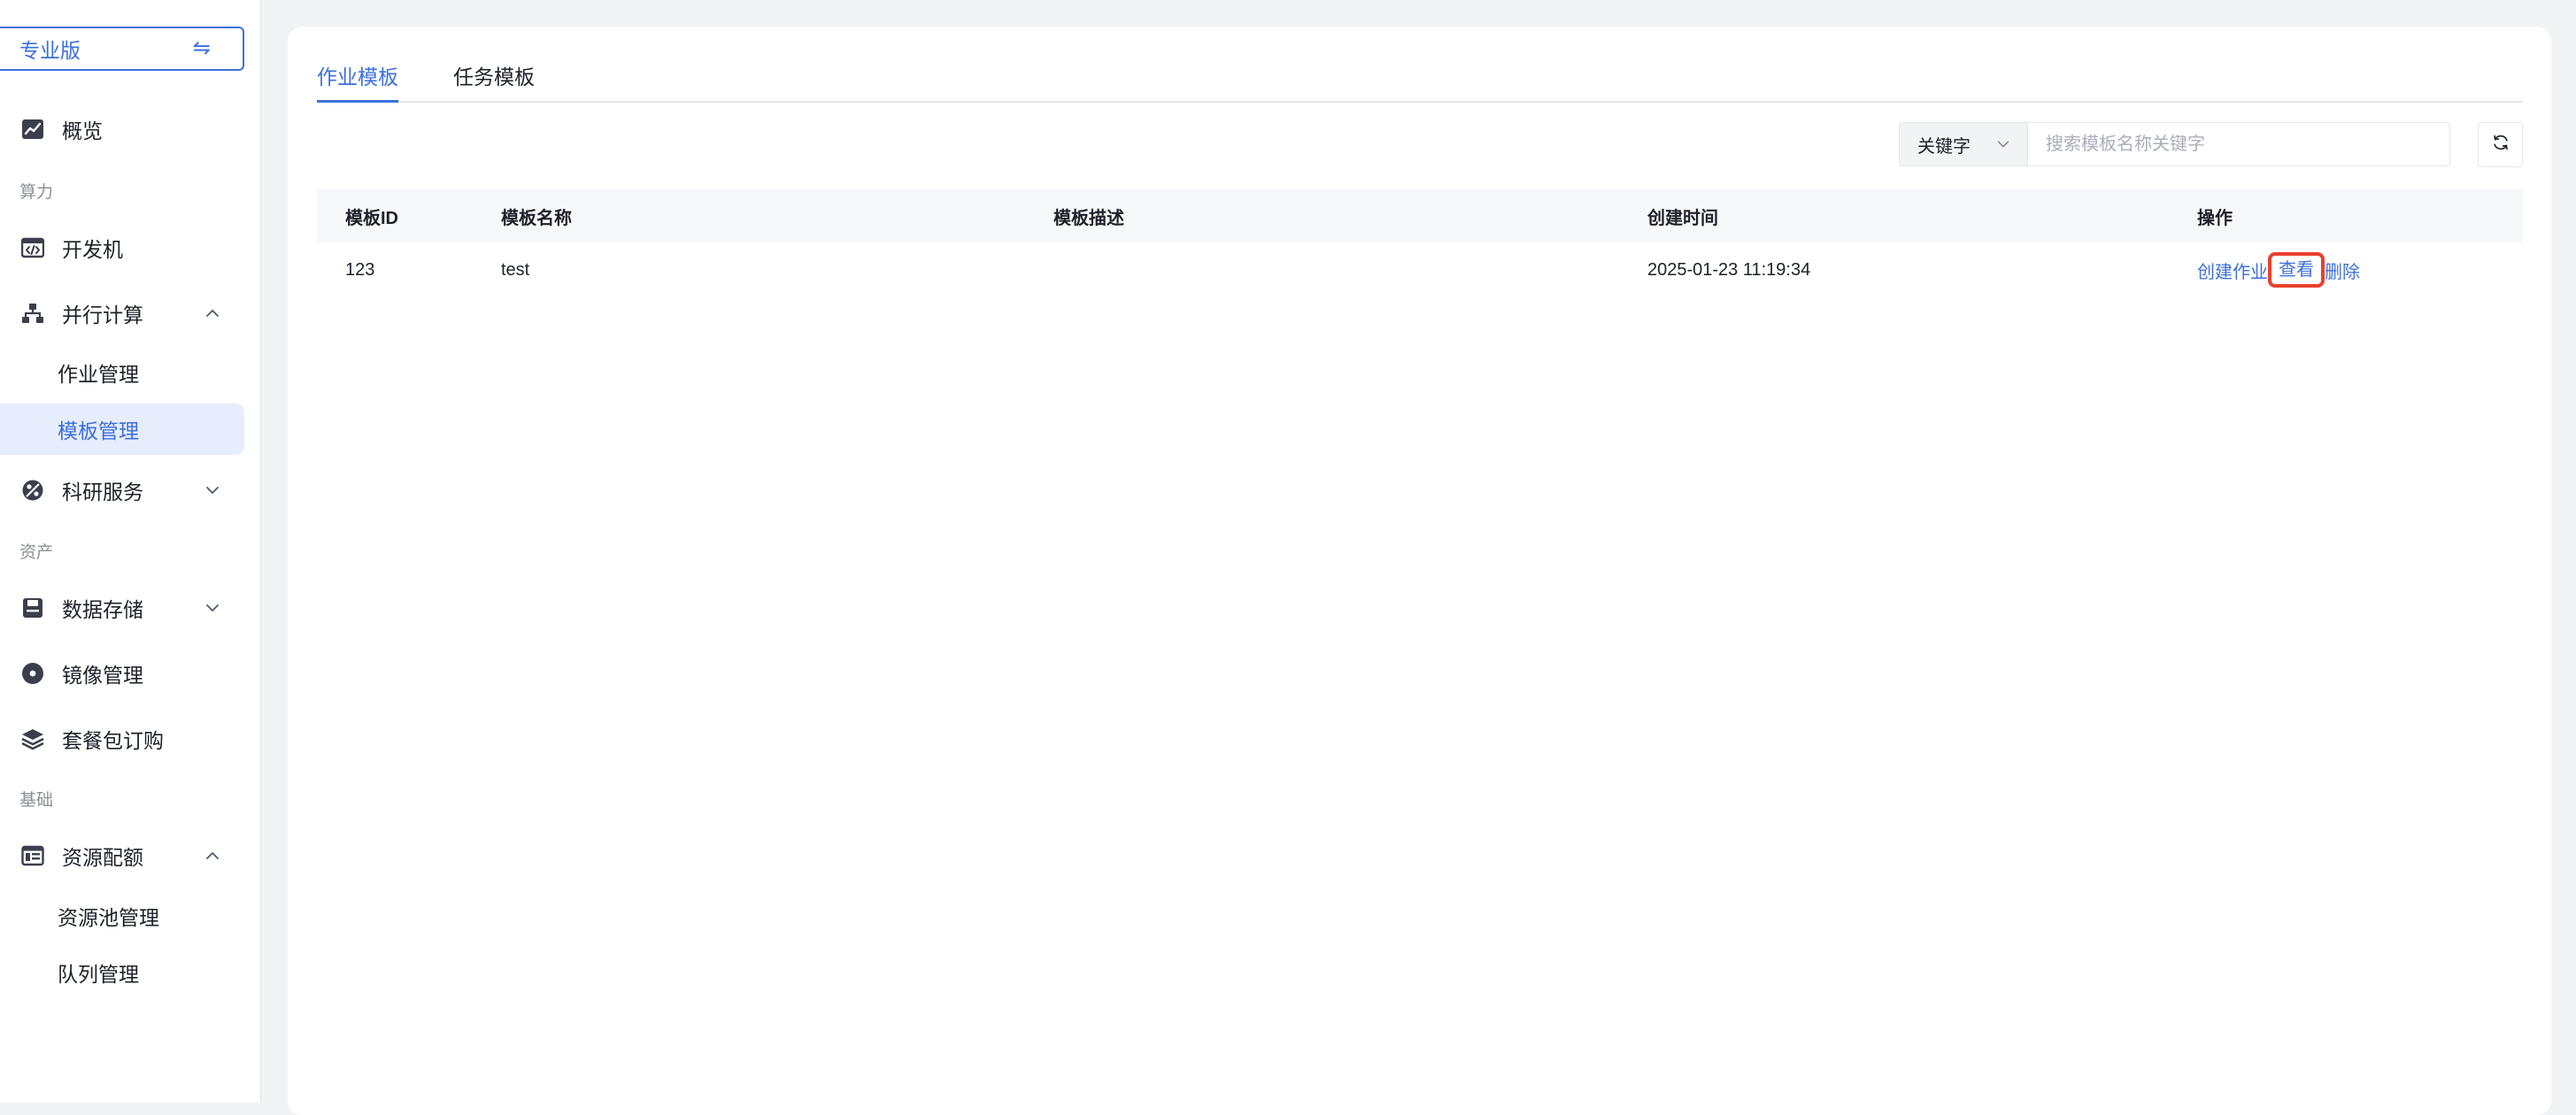 The height and width of the screenshot is (1115, 2576). I want to click on column-header-operations: 操作, so click(2215, 218).